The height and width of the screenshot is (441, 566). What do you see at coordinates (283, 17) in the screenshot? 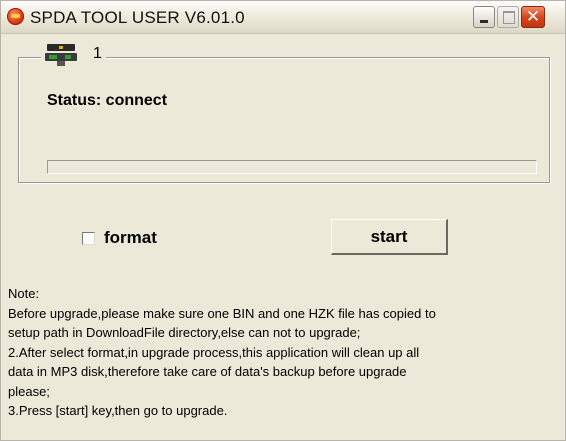
I see `title-bar: SPDA TOOL USER V6.01.0 ✕` at bounding box center [283, 17].